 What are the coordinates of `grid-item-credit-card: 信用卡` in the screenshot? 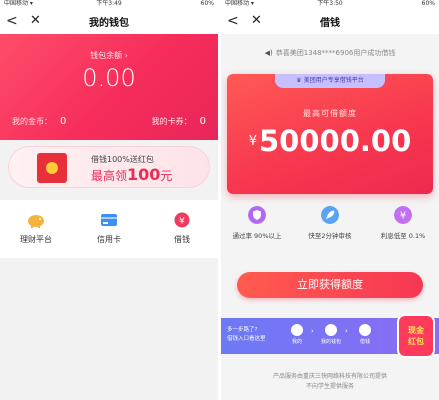 It's located at (109, 228).